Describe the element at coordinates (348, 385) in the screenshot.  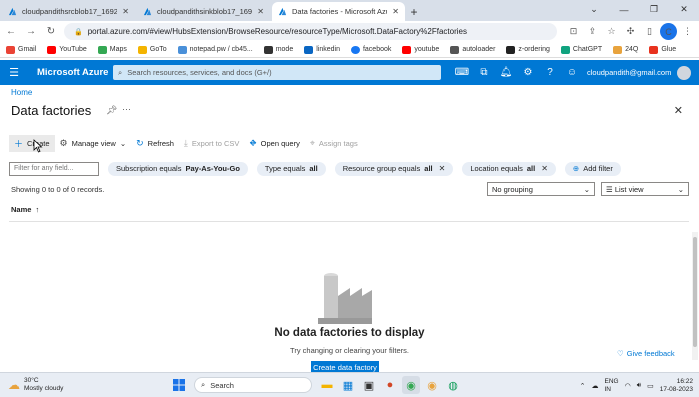
I see `store-icon: ▦` at that location.